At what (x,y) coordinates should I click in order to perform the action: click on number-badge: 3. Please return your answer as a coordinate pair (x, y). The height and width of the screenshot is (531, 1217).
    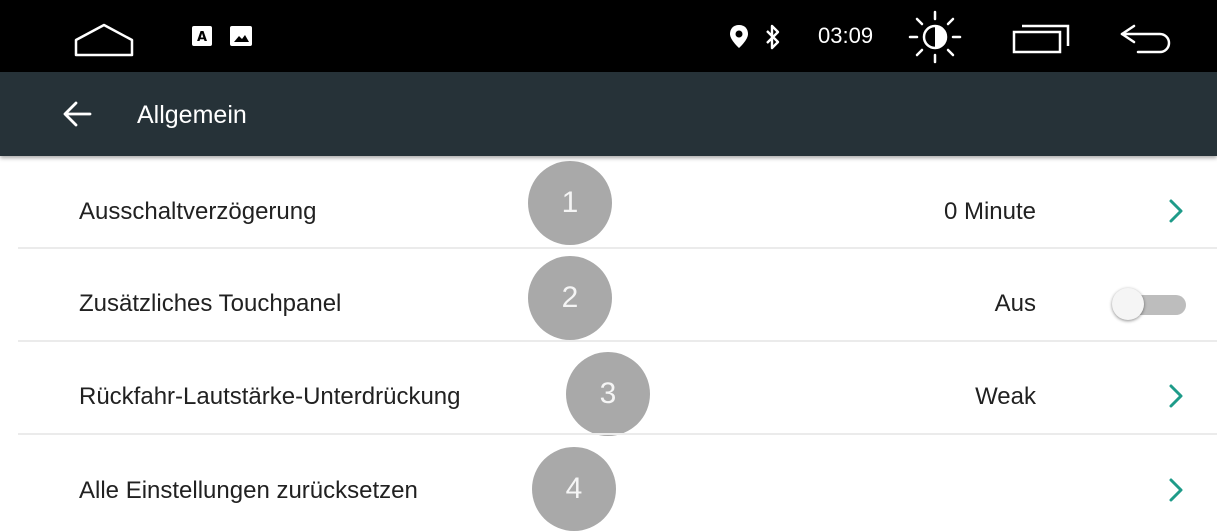
    Looking at the image, I should click on (608, 394).